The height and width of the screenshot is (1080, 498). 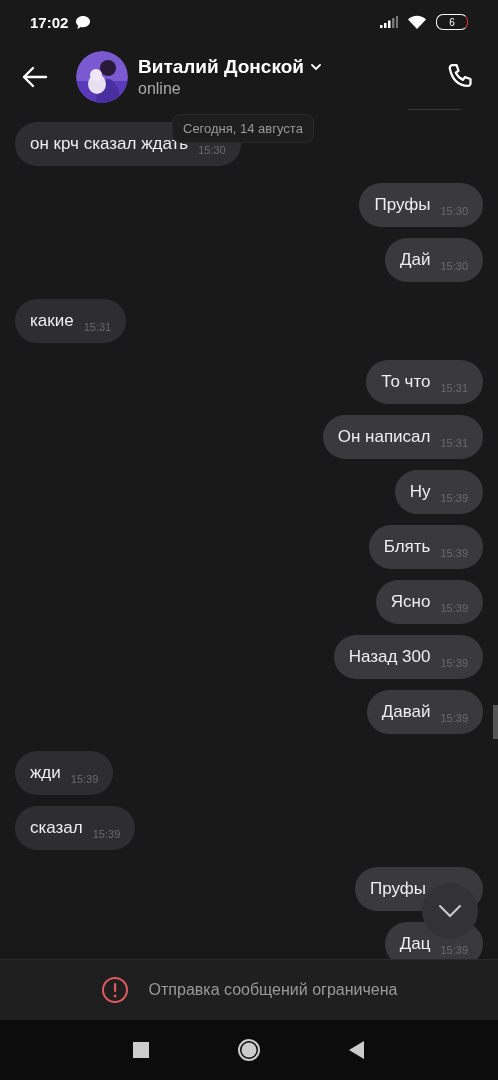 What do you see at coordinates (415, 259) in the screenshot?
I see `message-text: Дай` at bounding box center [415, 259].